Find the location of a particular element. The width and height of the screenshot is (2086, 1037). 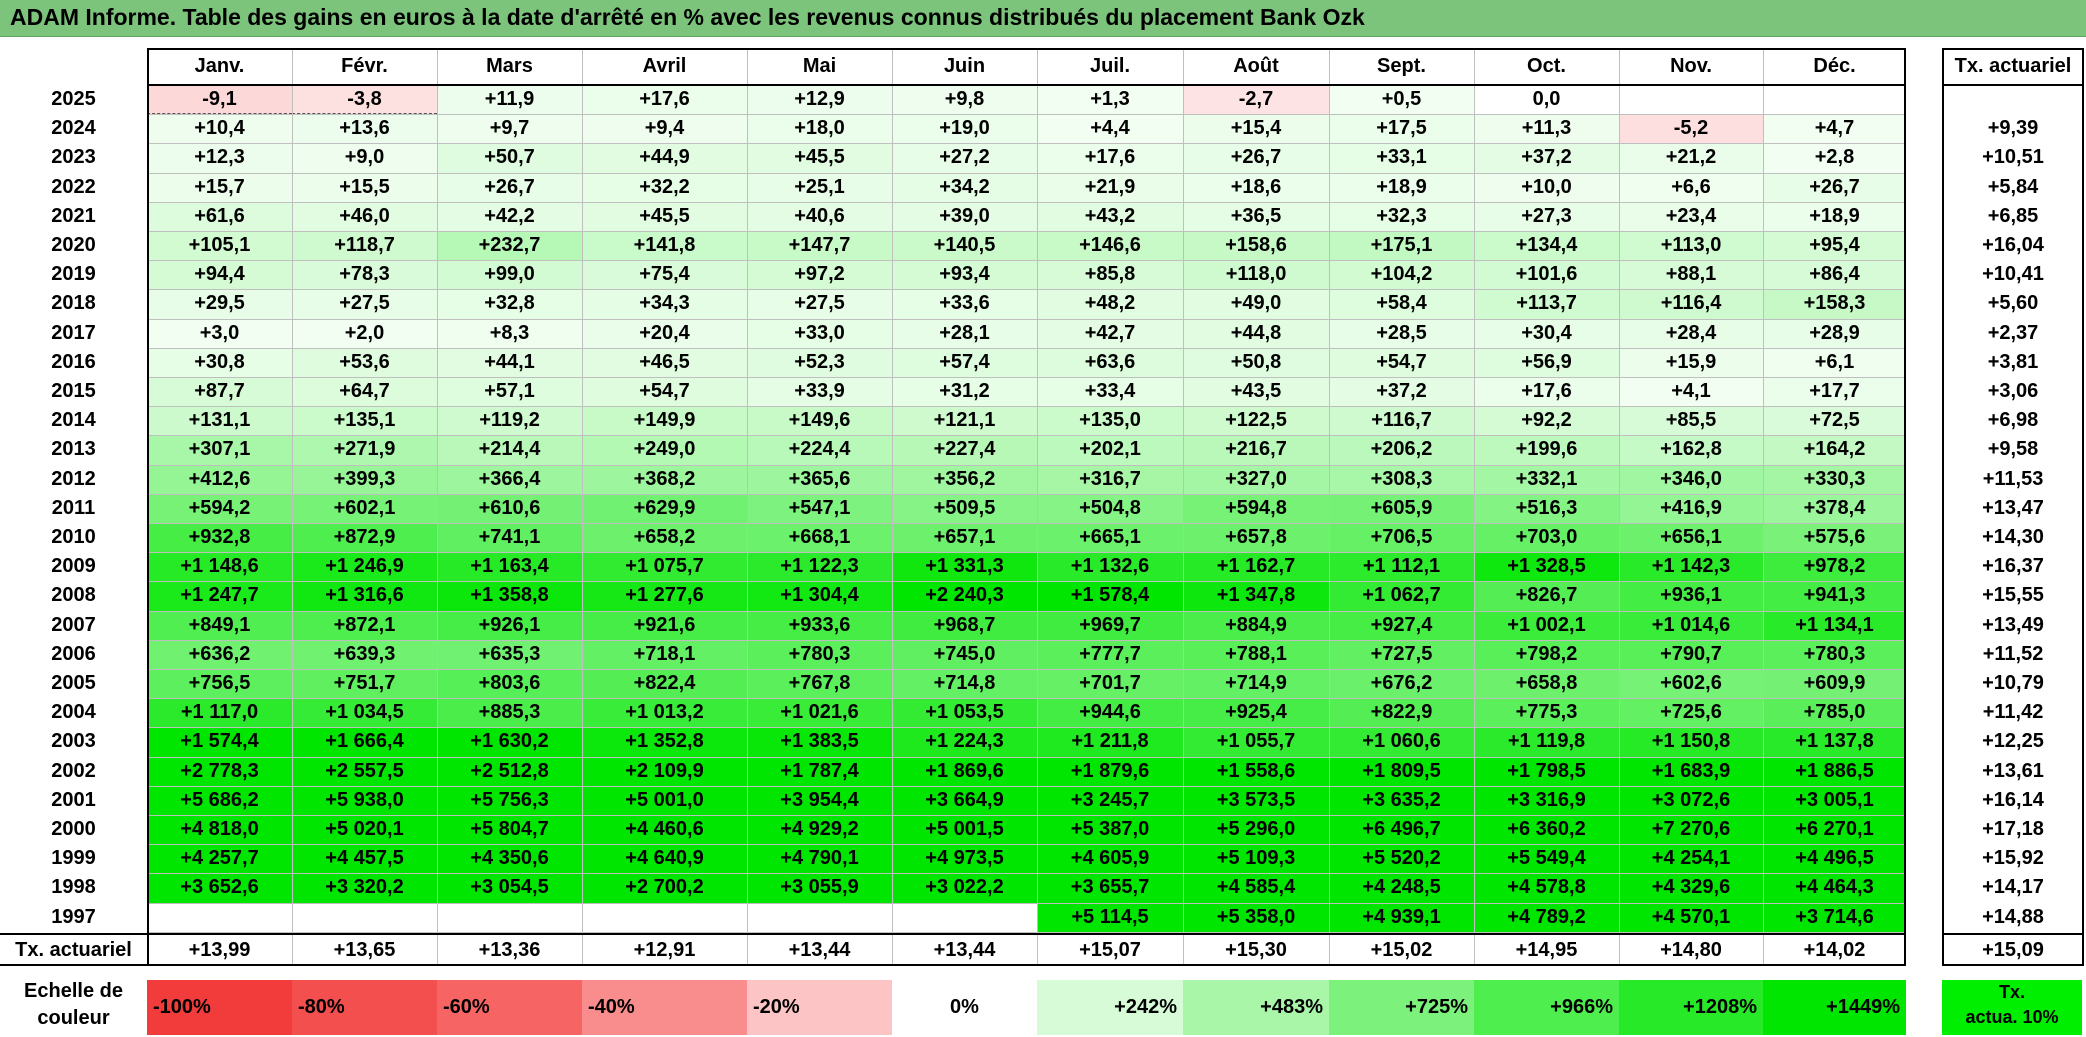

heatmap-cell: +94,4 is located at coordinates (219, 275).